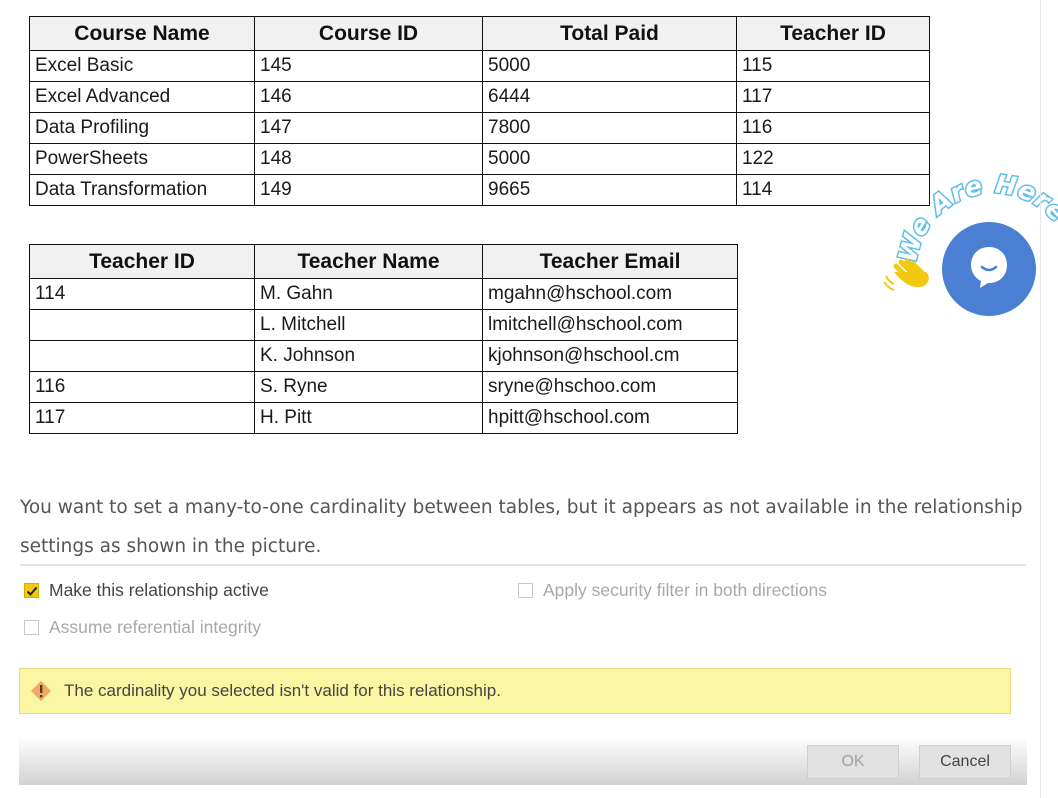 This screenshot has height=798, width=1058. I want to click on page-edge-divider, so click(1040, 399).